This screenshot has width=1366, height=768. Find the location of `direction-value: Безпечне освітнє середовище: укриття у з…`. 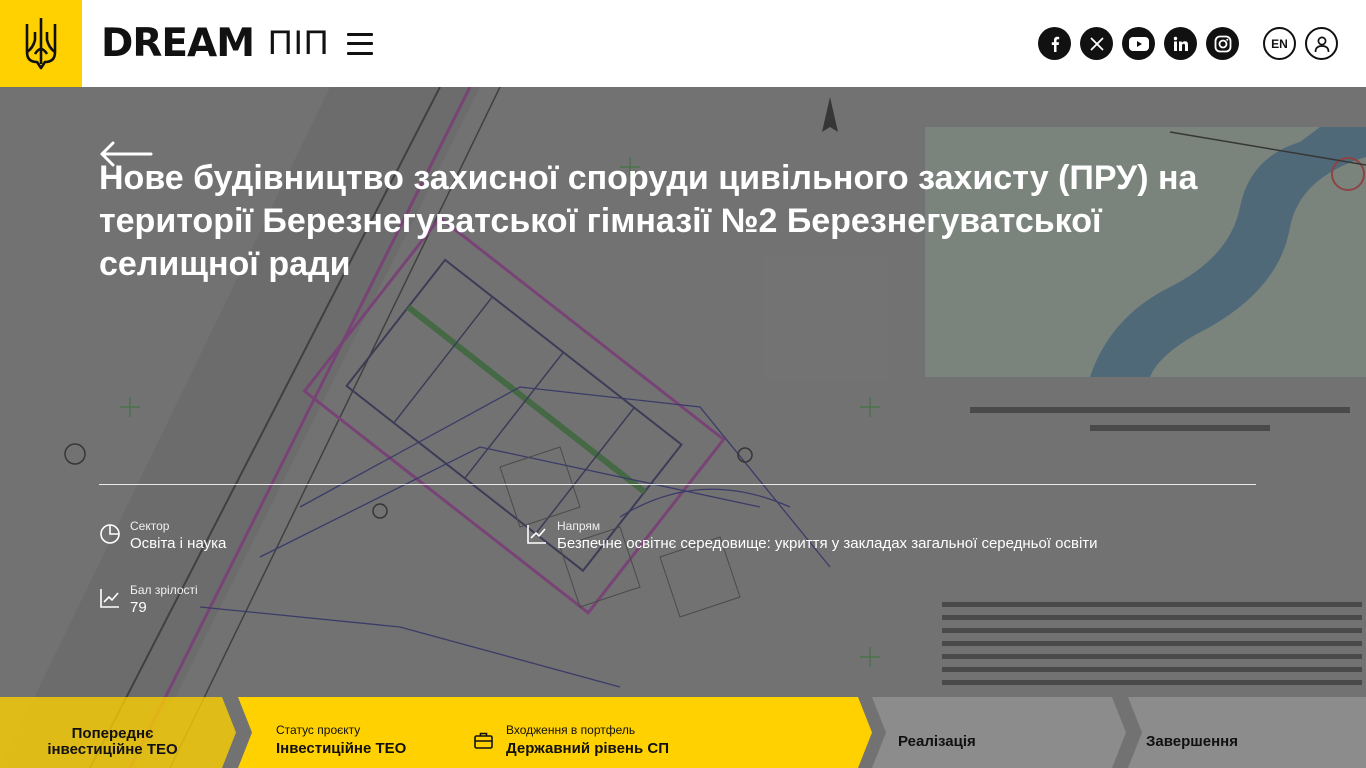

direction-value: Безпечне освітнє середовище: укриття у з… is located at coordinates (827, 543).